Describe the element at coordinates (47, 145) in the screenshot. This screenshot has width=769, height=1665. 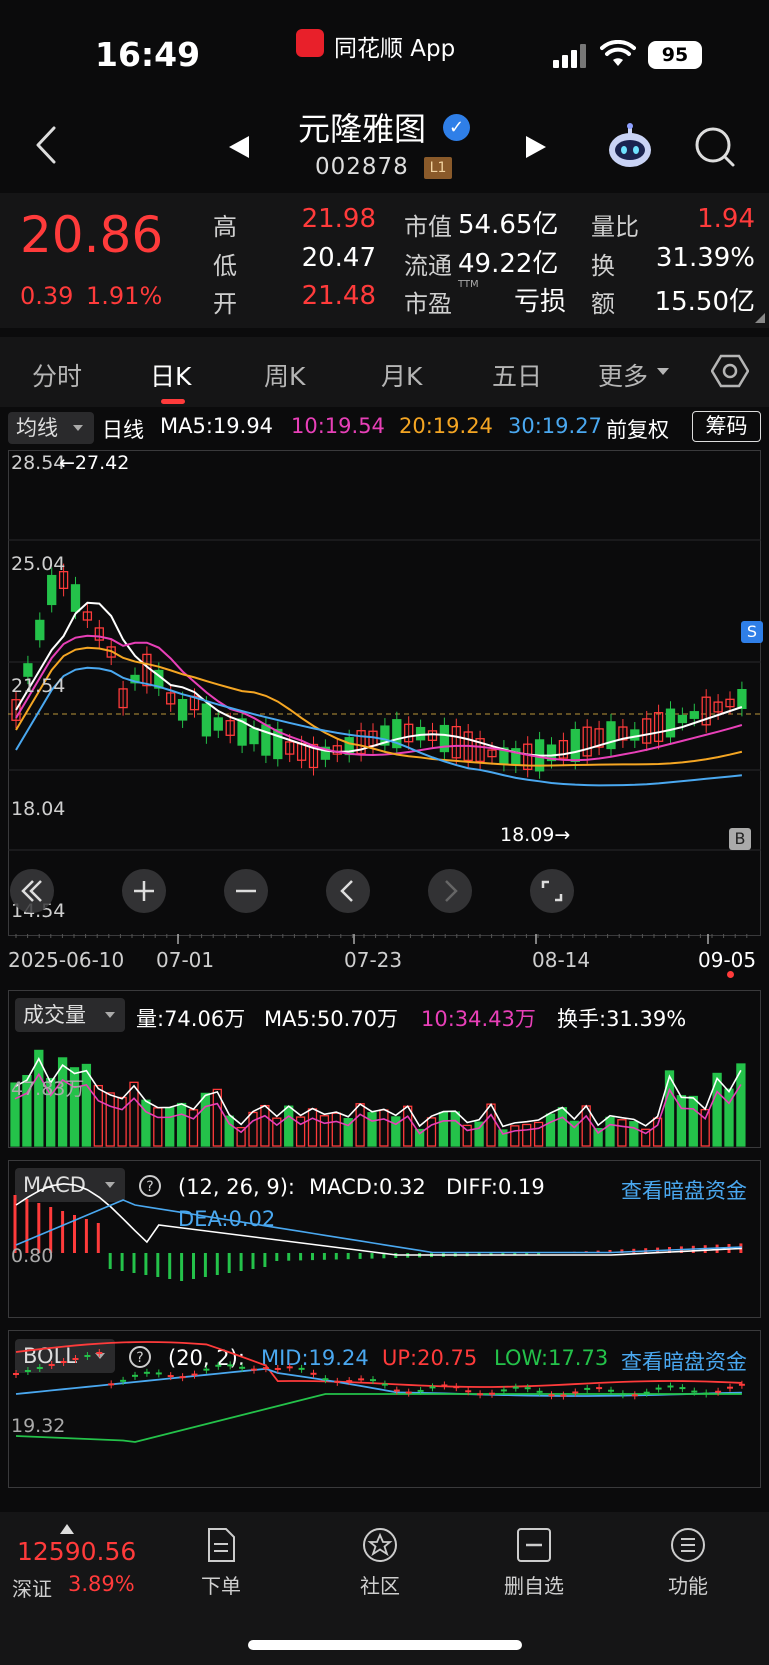
I see `back-icon` at that location.